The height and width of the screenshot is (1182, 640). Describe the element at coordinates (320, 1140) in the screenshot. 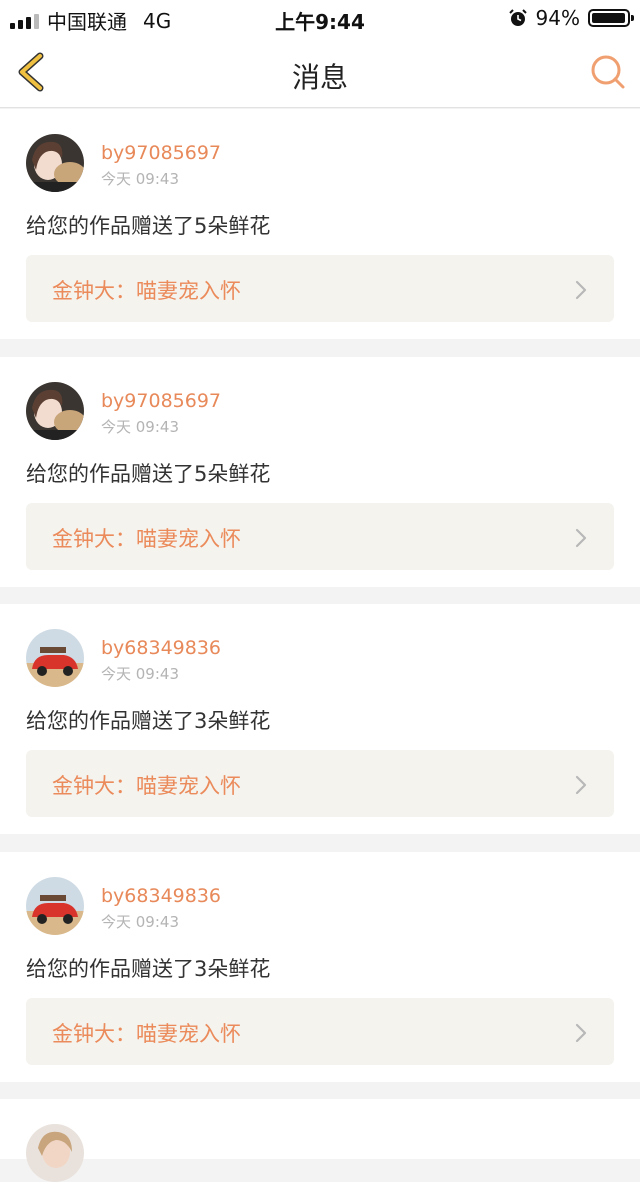

I see `message-card-partial` at that location.